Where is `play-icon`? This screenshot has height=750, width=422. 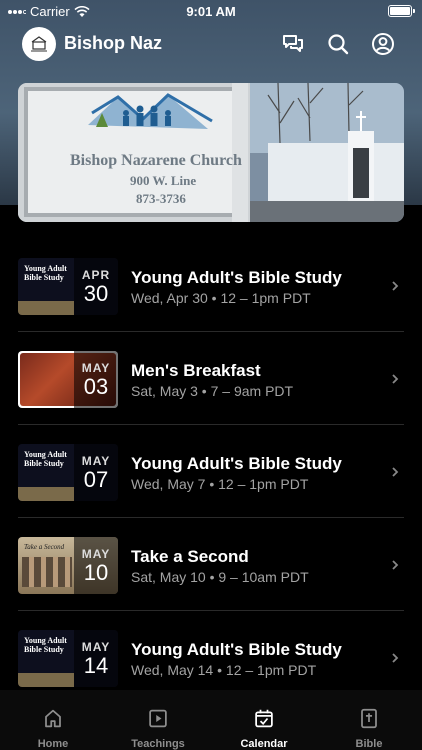
play-icon is located at coordinates (158, 718).